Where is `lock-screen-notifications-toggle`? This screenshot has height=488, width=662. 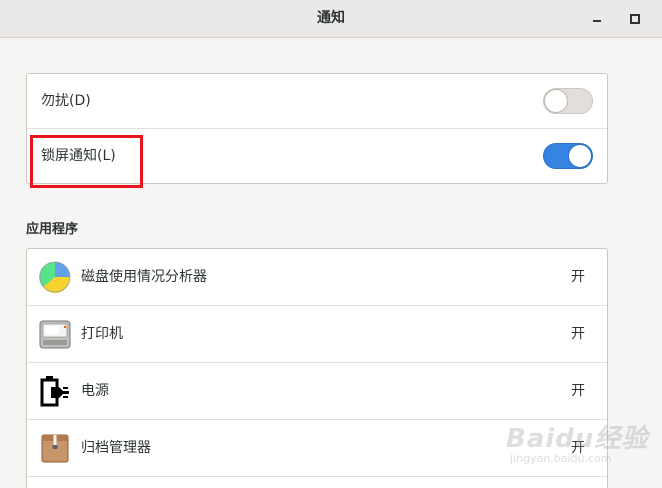
lock-screen-notifications-toggle is located at coordinates (568, 156).